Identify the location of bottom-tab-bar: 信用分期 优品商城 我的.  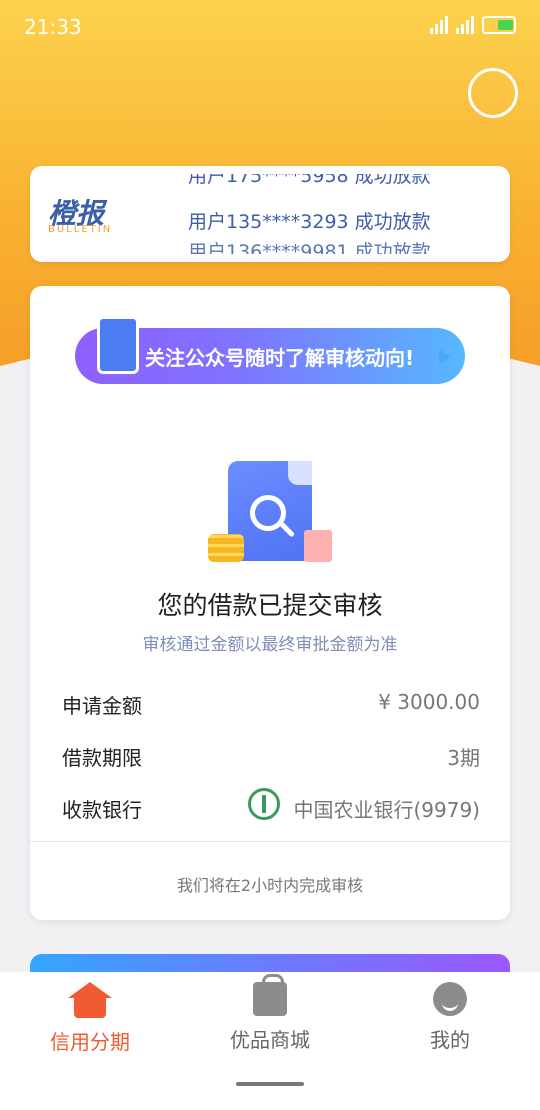
(270, 1041).